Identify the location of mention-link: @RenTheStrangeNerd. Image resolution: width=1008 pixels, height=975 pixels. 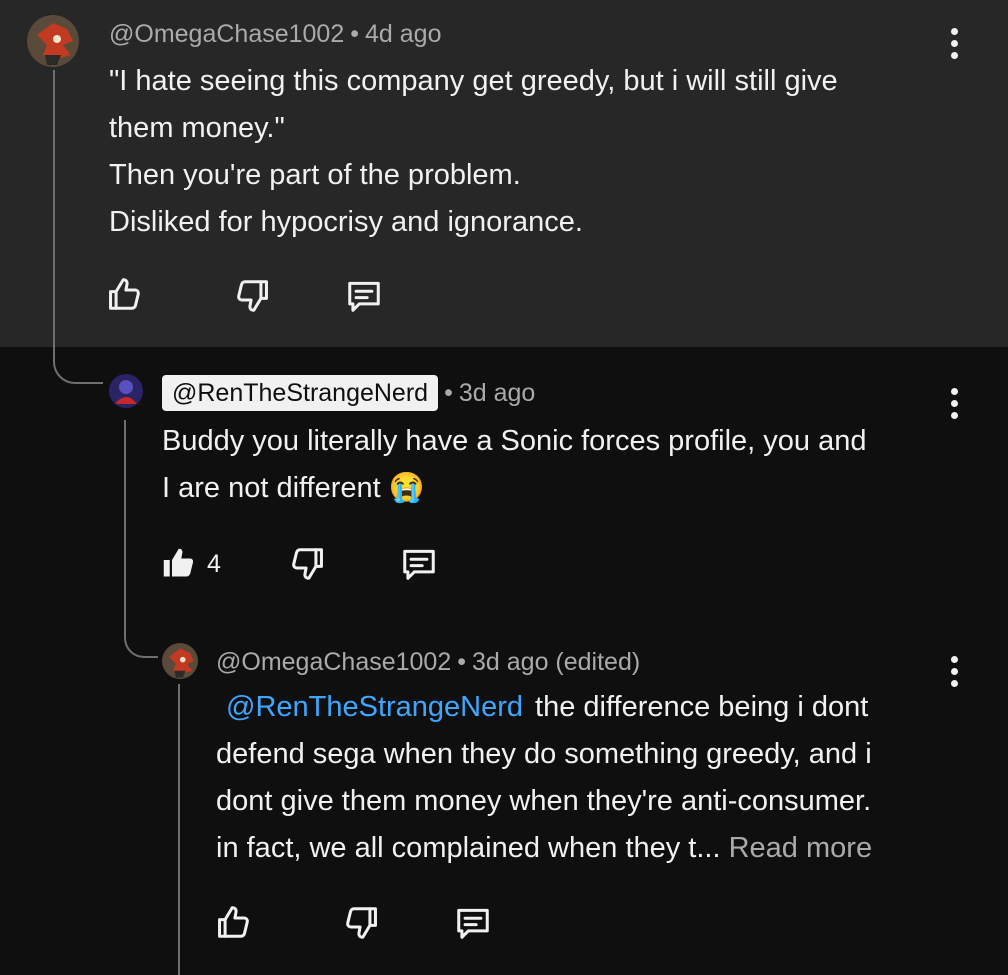
(374, 707).